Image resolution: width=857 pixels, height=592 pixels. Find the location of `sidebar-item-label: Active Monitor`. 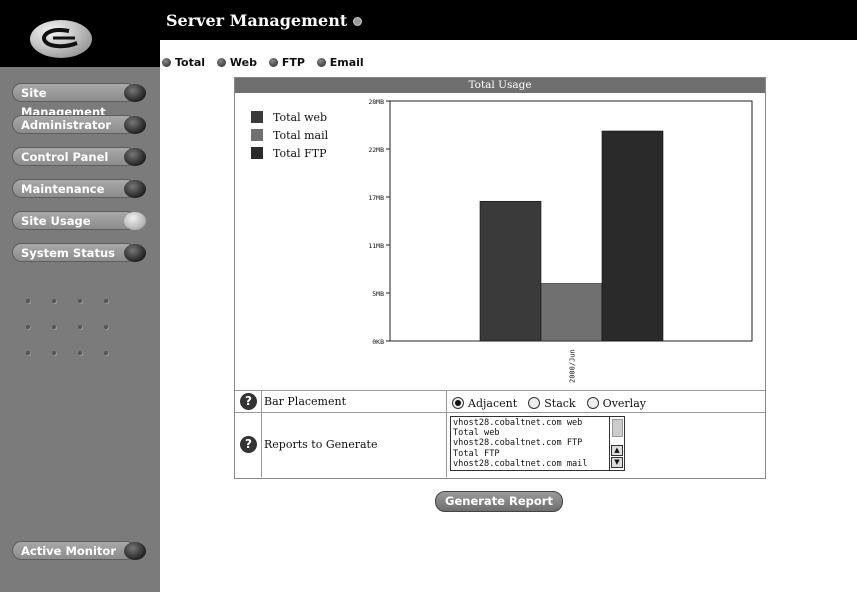

sidebar-item-label: Active Monitor is located at coordinates (68, 551).